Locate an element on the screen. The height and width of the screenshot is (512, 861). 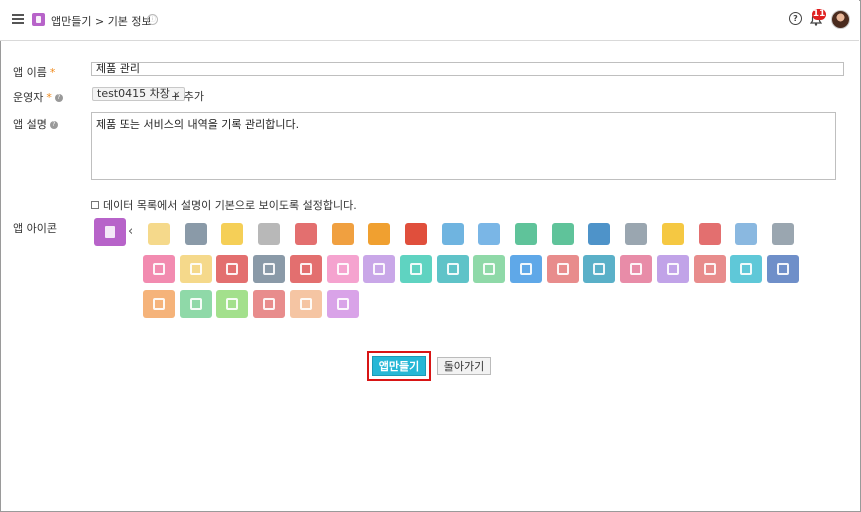
avatar is located at coordinates (840, 19).